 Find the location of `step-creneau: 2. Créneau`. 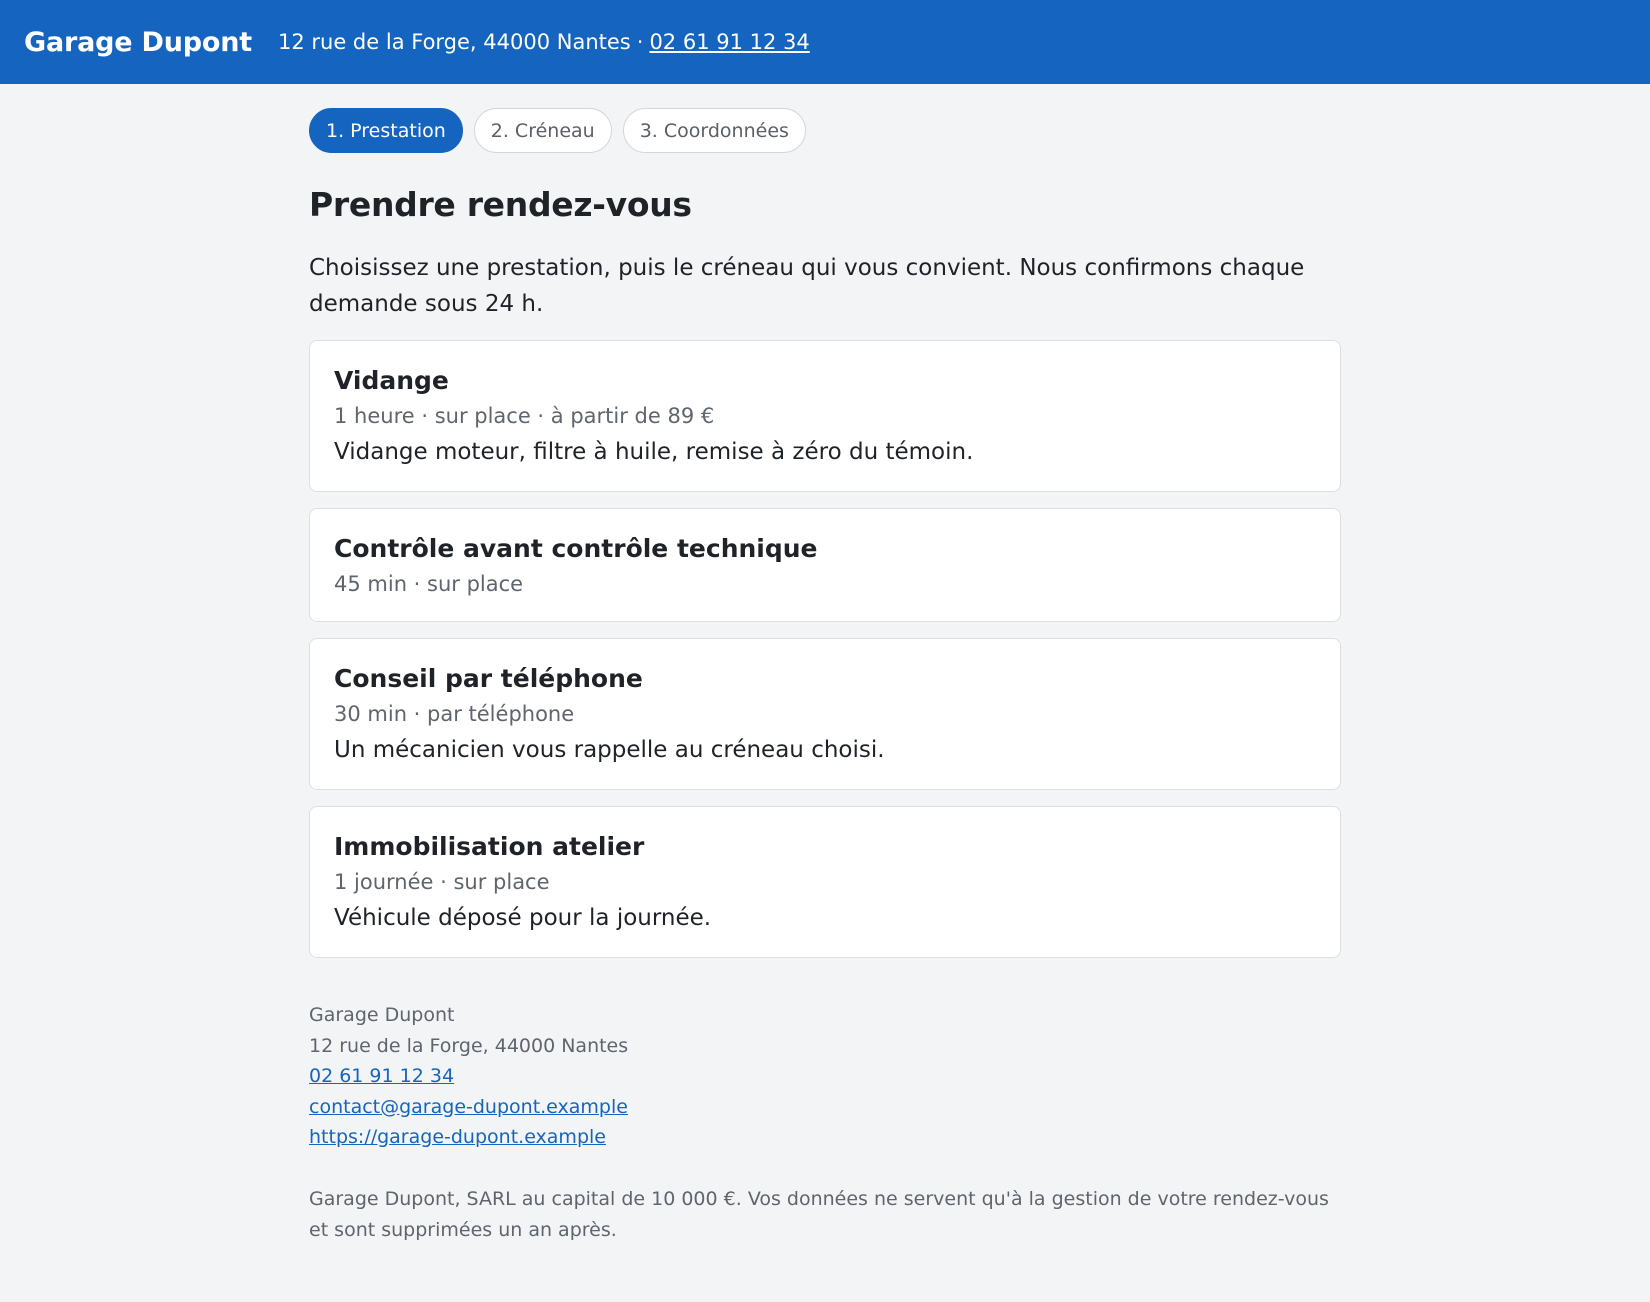

step-creneau: 2. Créneau is located at coordinates (542, 130).